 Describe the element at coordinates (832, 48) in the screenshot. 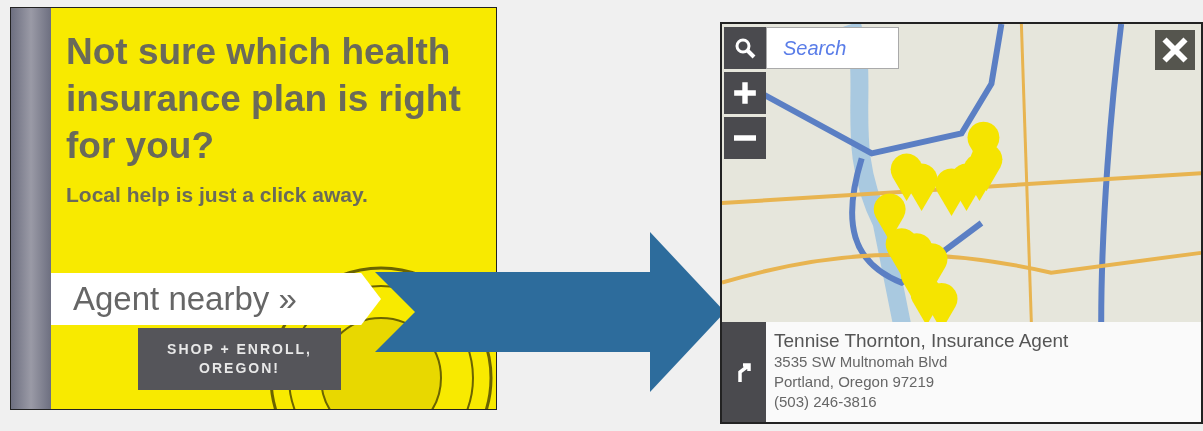

I see `search-field: Search` at that location.